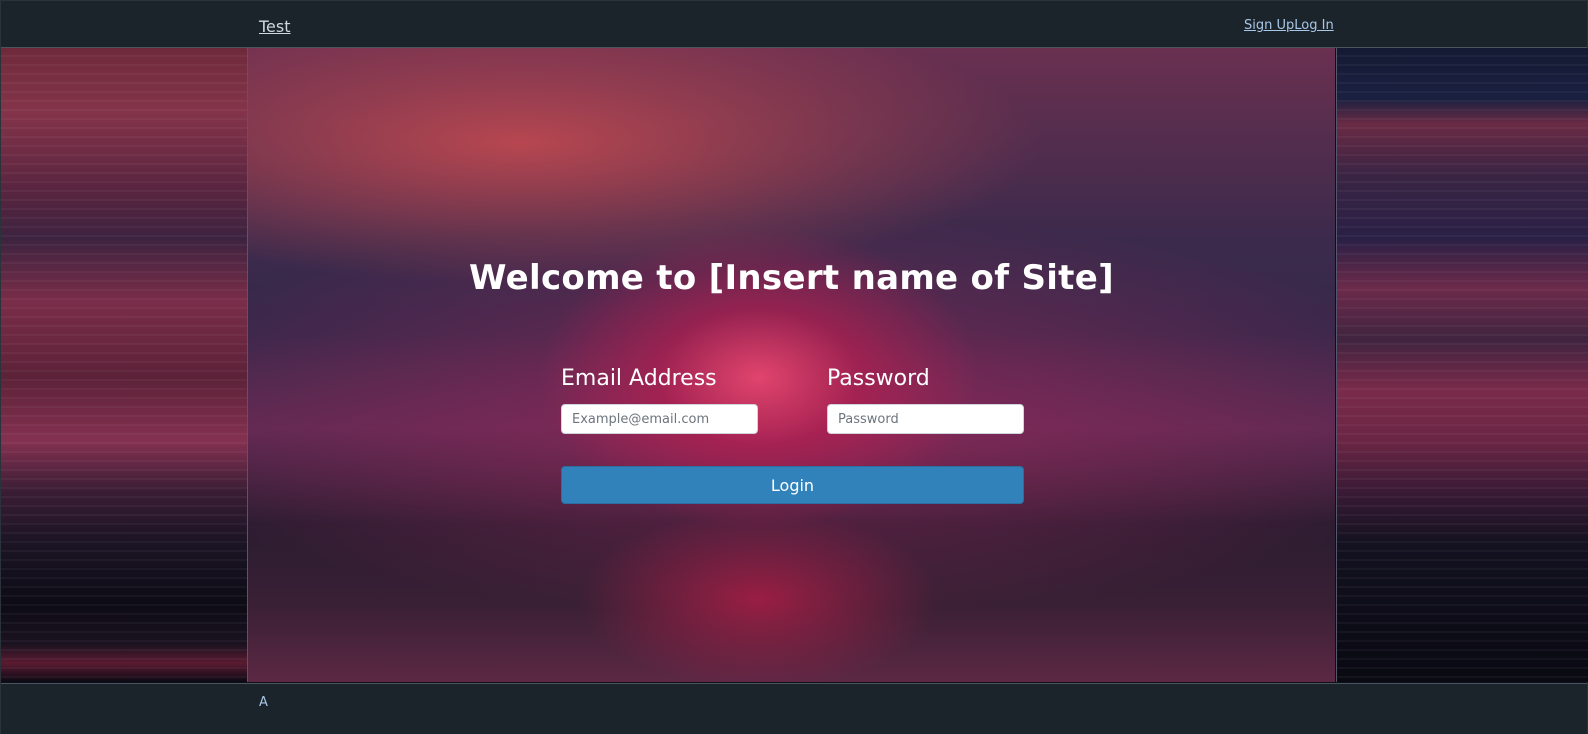 The image size is (1588, 734). I want to click on footer: A, so click(794, 708).